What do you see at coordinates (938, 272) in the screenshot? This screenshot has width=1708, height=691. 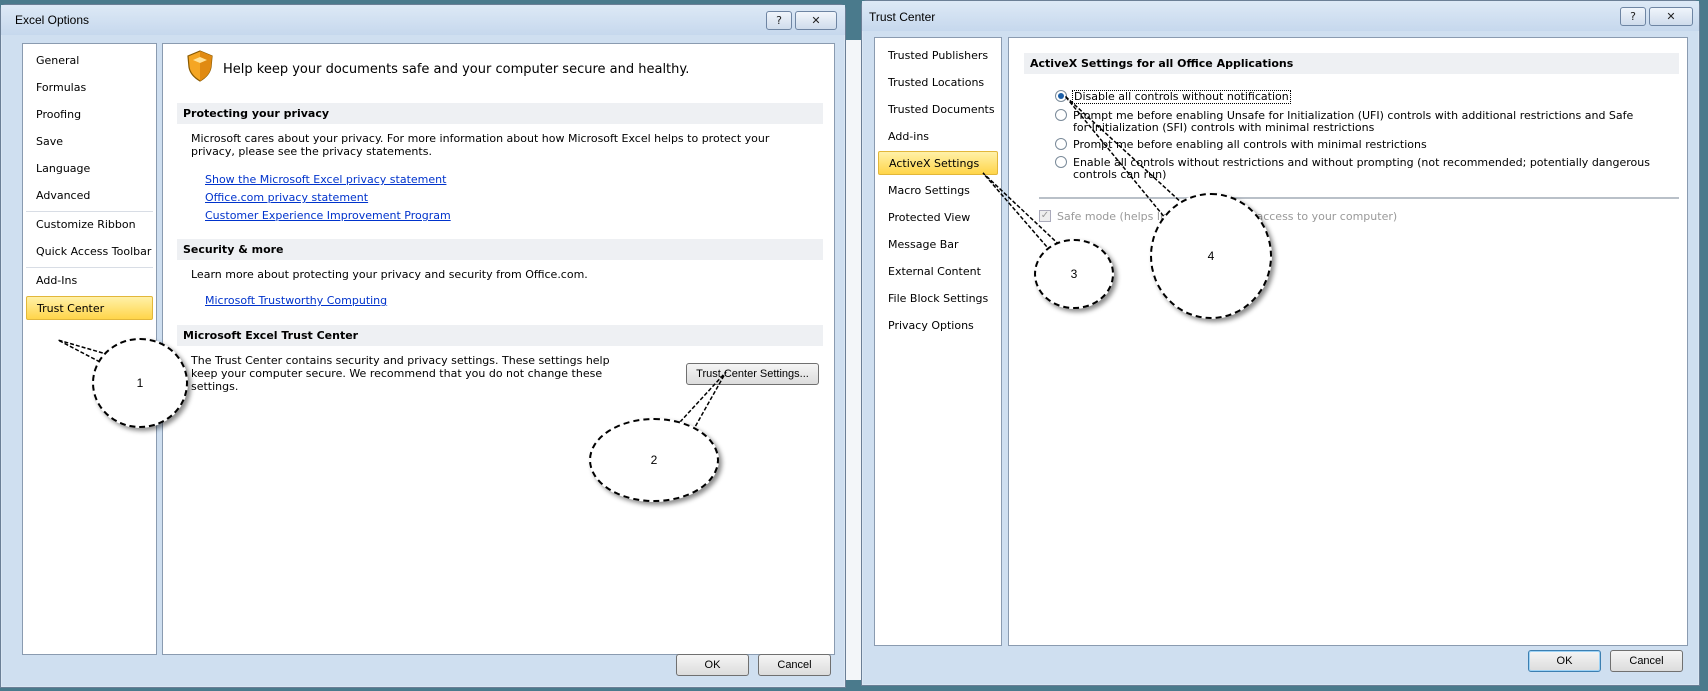 I see `nav-external-content: External Content` at bounding box center [938, 272].